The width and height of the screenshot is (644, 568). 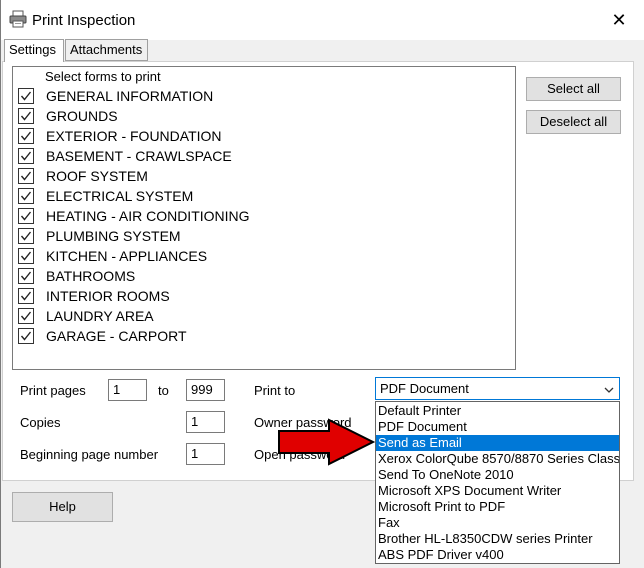 I want to click on pages-from-input: 1, so click(x=127, y=390).